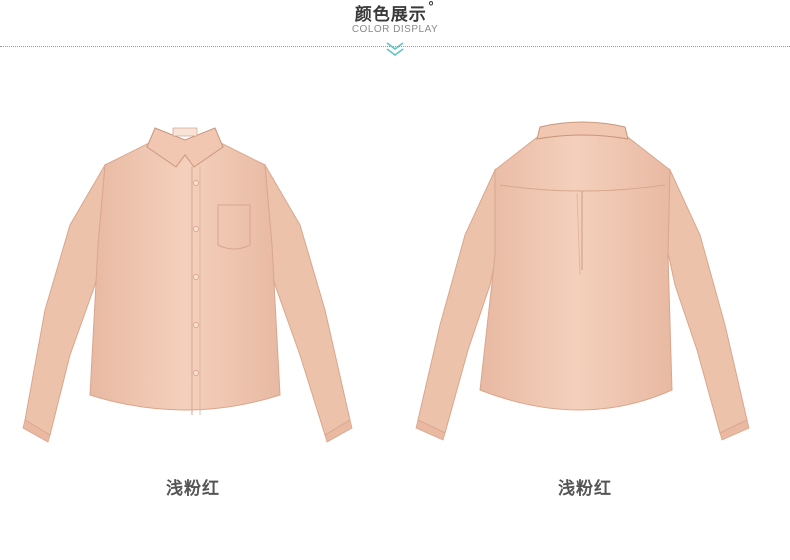 The image size is (790, 560). I want to click on section-title: 颜色展示°, so click(395, 12).